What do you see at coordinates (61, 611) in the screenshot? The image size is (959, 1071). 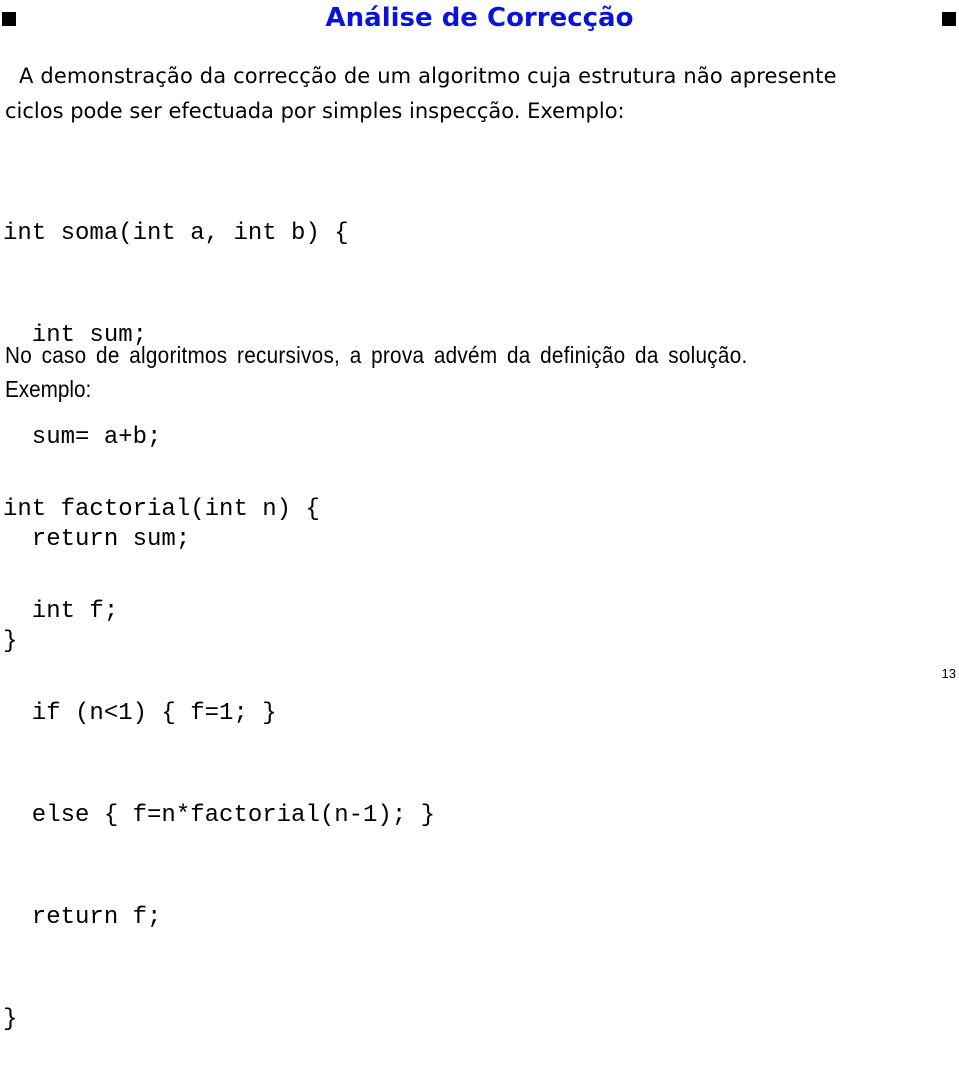 I see `code-line: int f;` at bounding box center [61, 611].